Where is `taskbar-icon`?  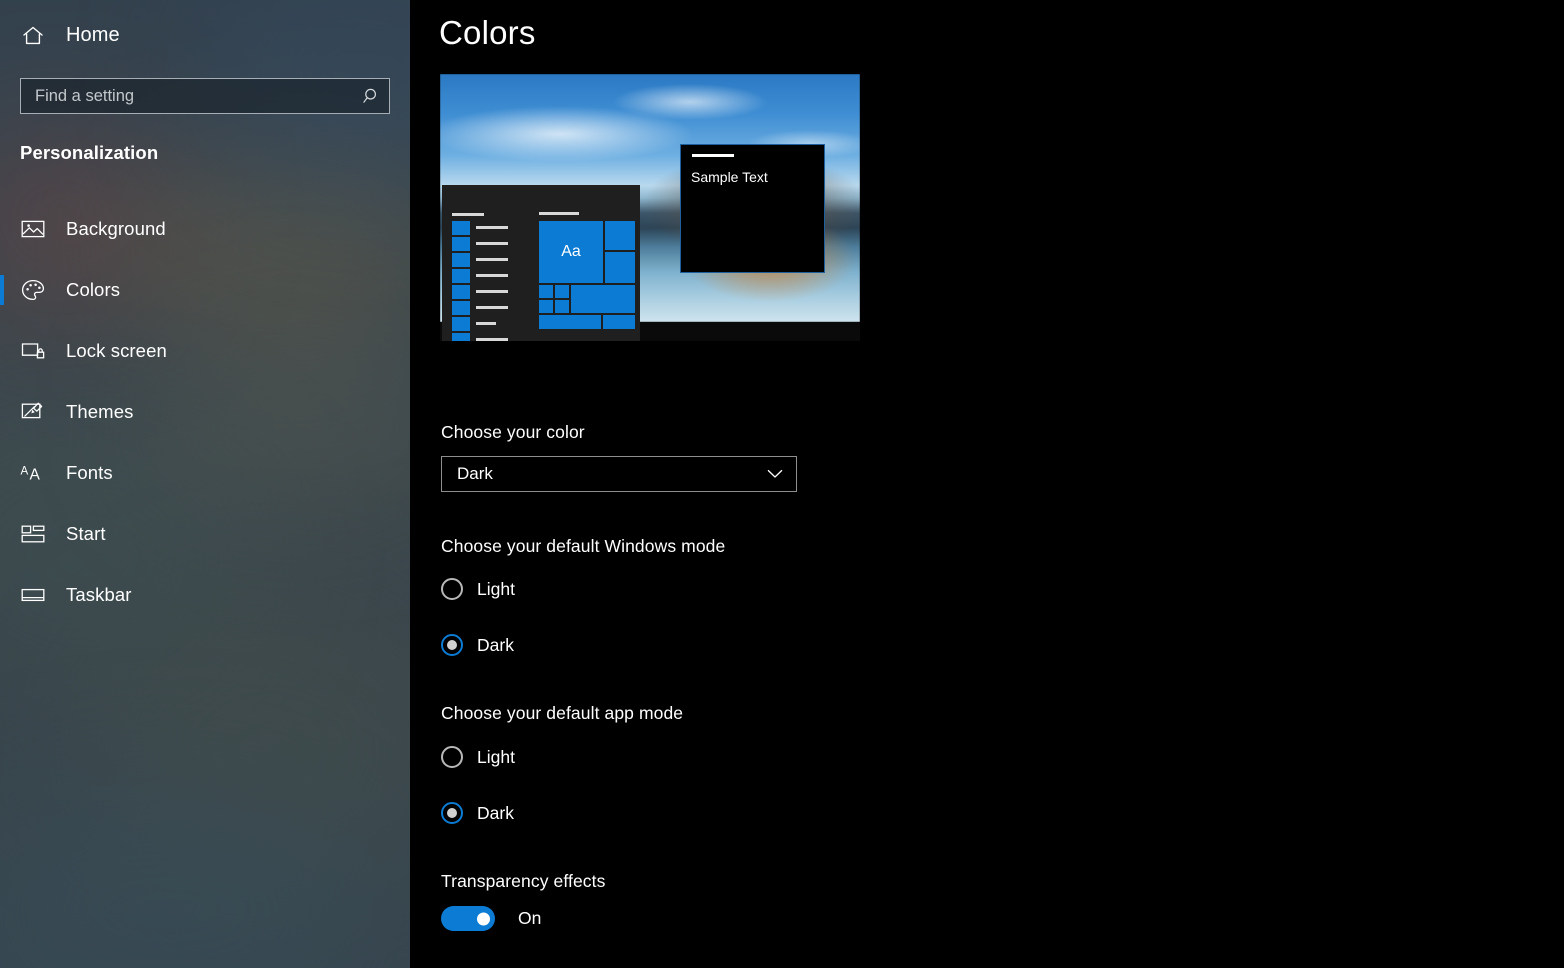
taskbar-icon is located at coordinates (33, 595).